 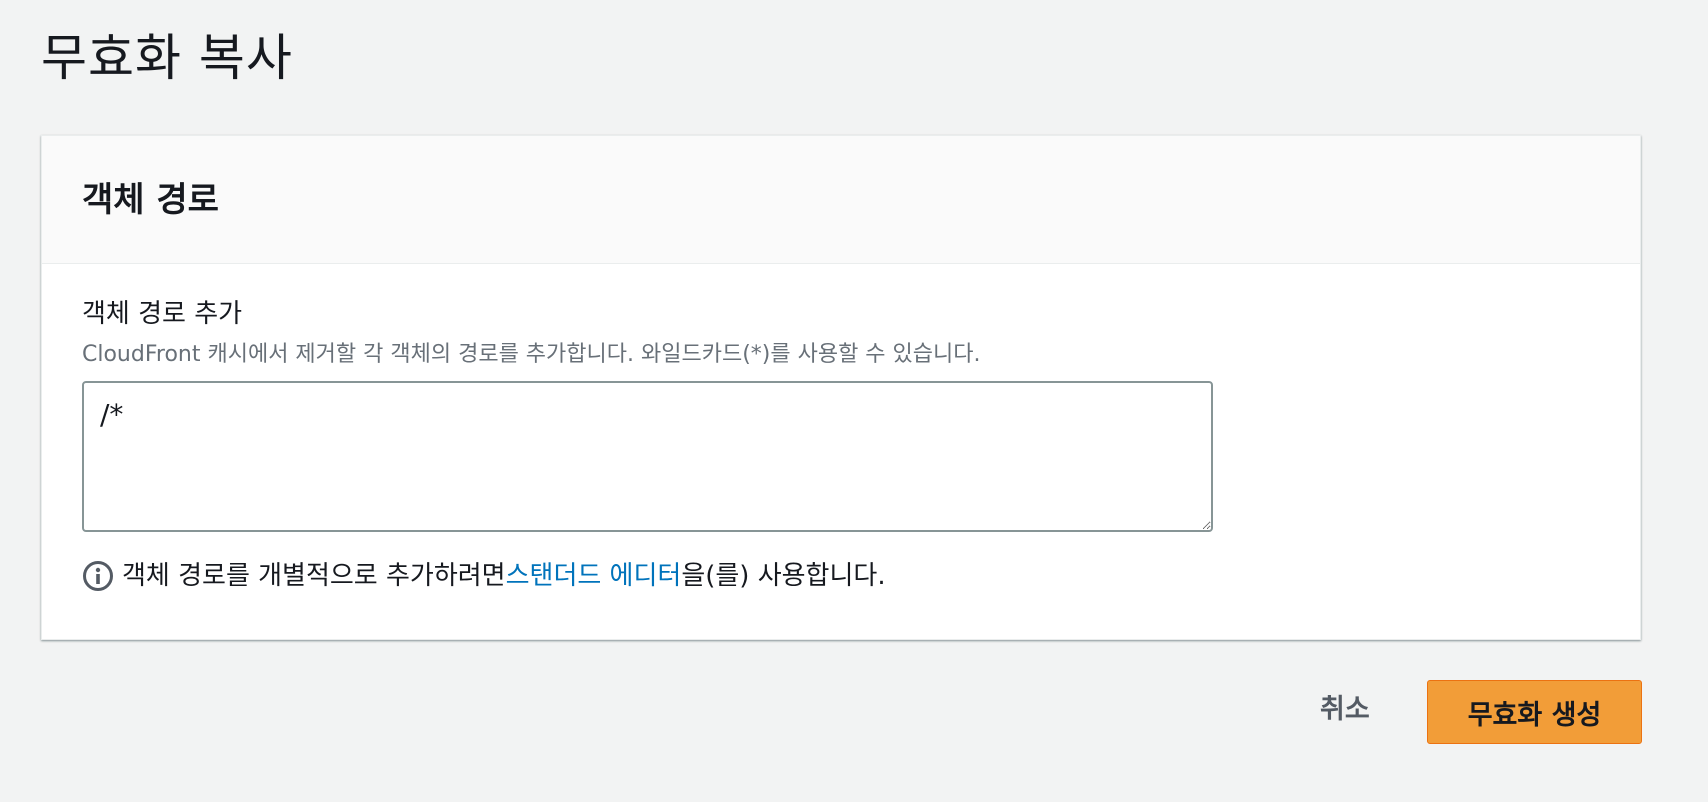 I want to click on object-path-field-label: 객체 경로 추가, so click(x=162, y=314).